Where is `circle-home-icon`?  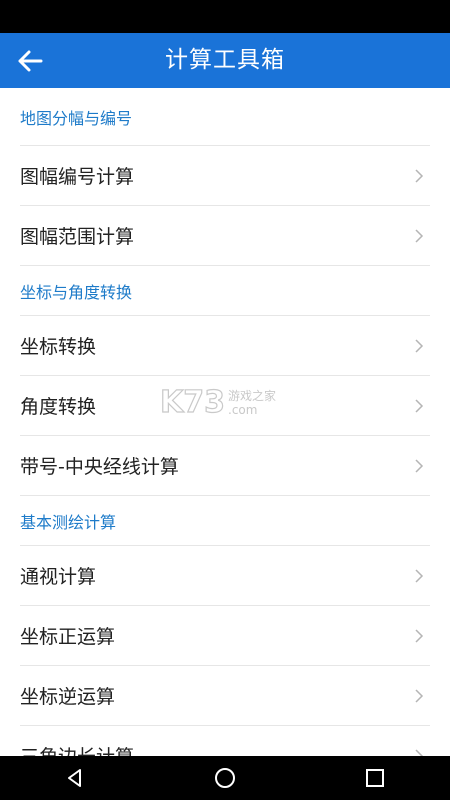
circle-home-icon is located at coordinates (225, 778).